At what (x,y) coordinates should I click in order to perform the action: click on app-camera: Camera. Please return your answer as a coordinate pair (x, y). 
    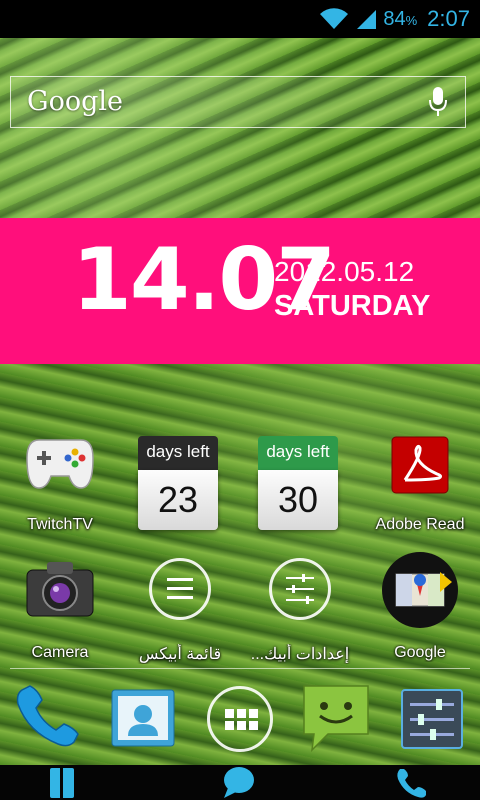
    Looking at the image, I should click on (60, 611).